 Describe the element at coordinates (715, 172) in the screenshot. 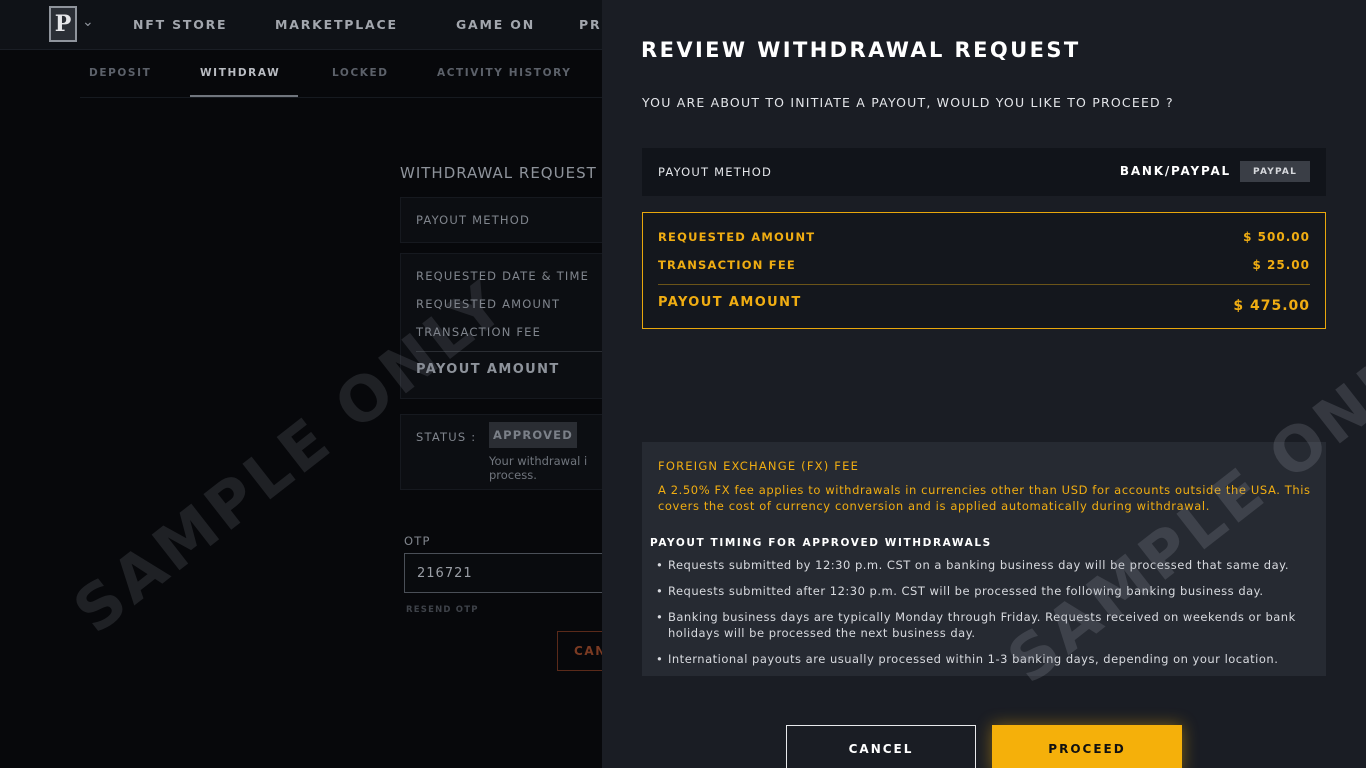

I see `payout-method-label: PAYOUT METHOD` at that location.